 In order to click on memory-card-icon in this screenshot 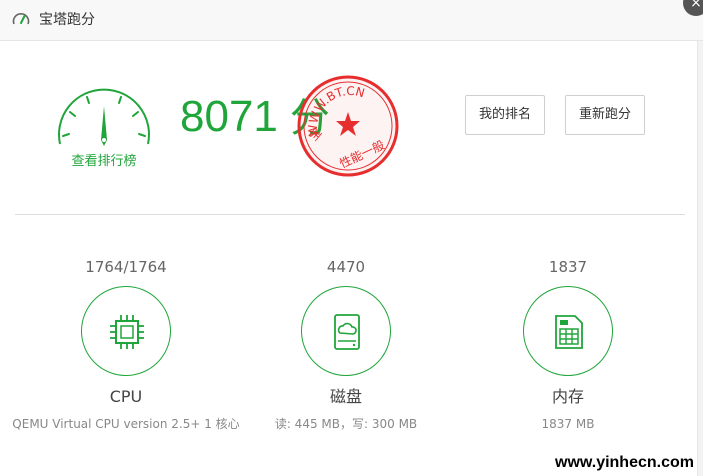, I will do `click(569, 332)`.